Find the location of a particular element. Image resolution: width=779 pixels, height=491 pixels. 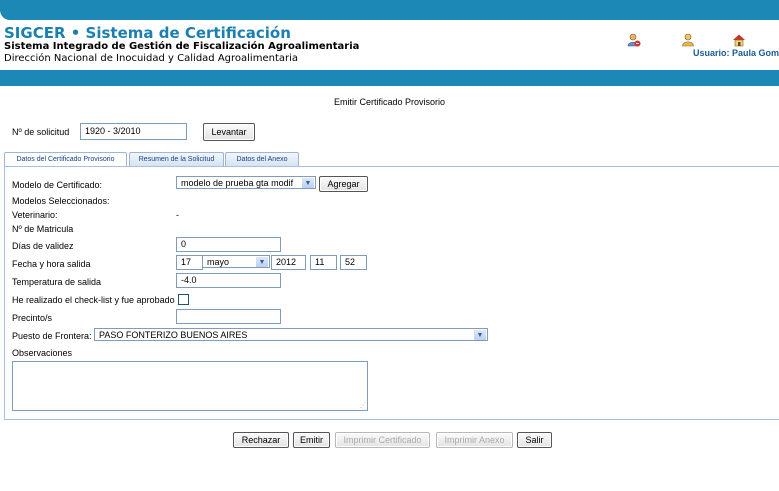

tab-resumen-solicitud: Resumen de la Solicitud is located at coordinates (176, 159).